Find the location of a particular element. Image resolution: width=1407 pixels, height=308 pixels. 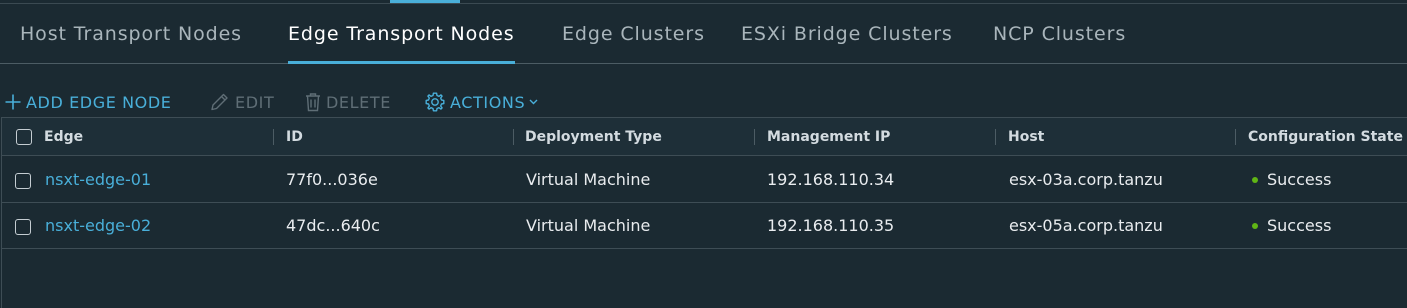

trash-icon is located at coordinates (313, 102).